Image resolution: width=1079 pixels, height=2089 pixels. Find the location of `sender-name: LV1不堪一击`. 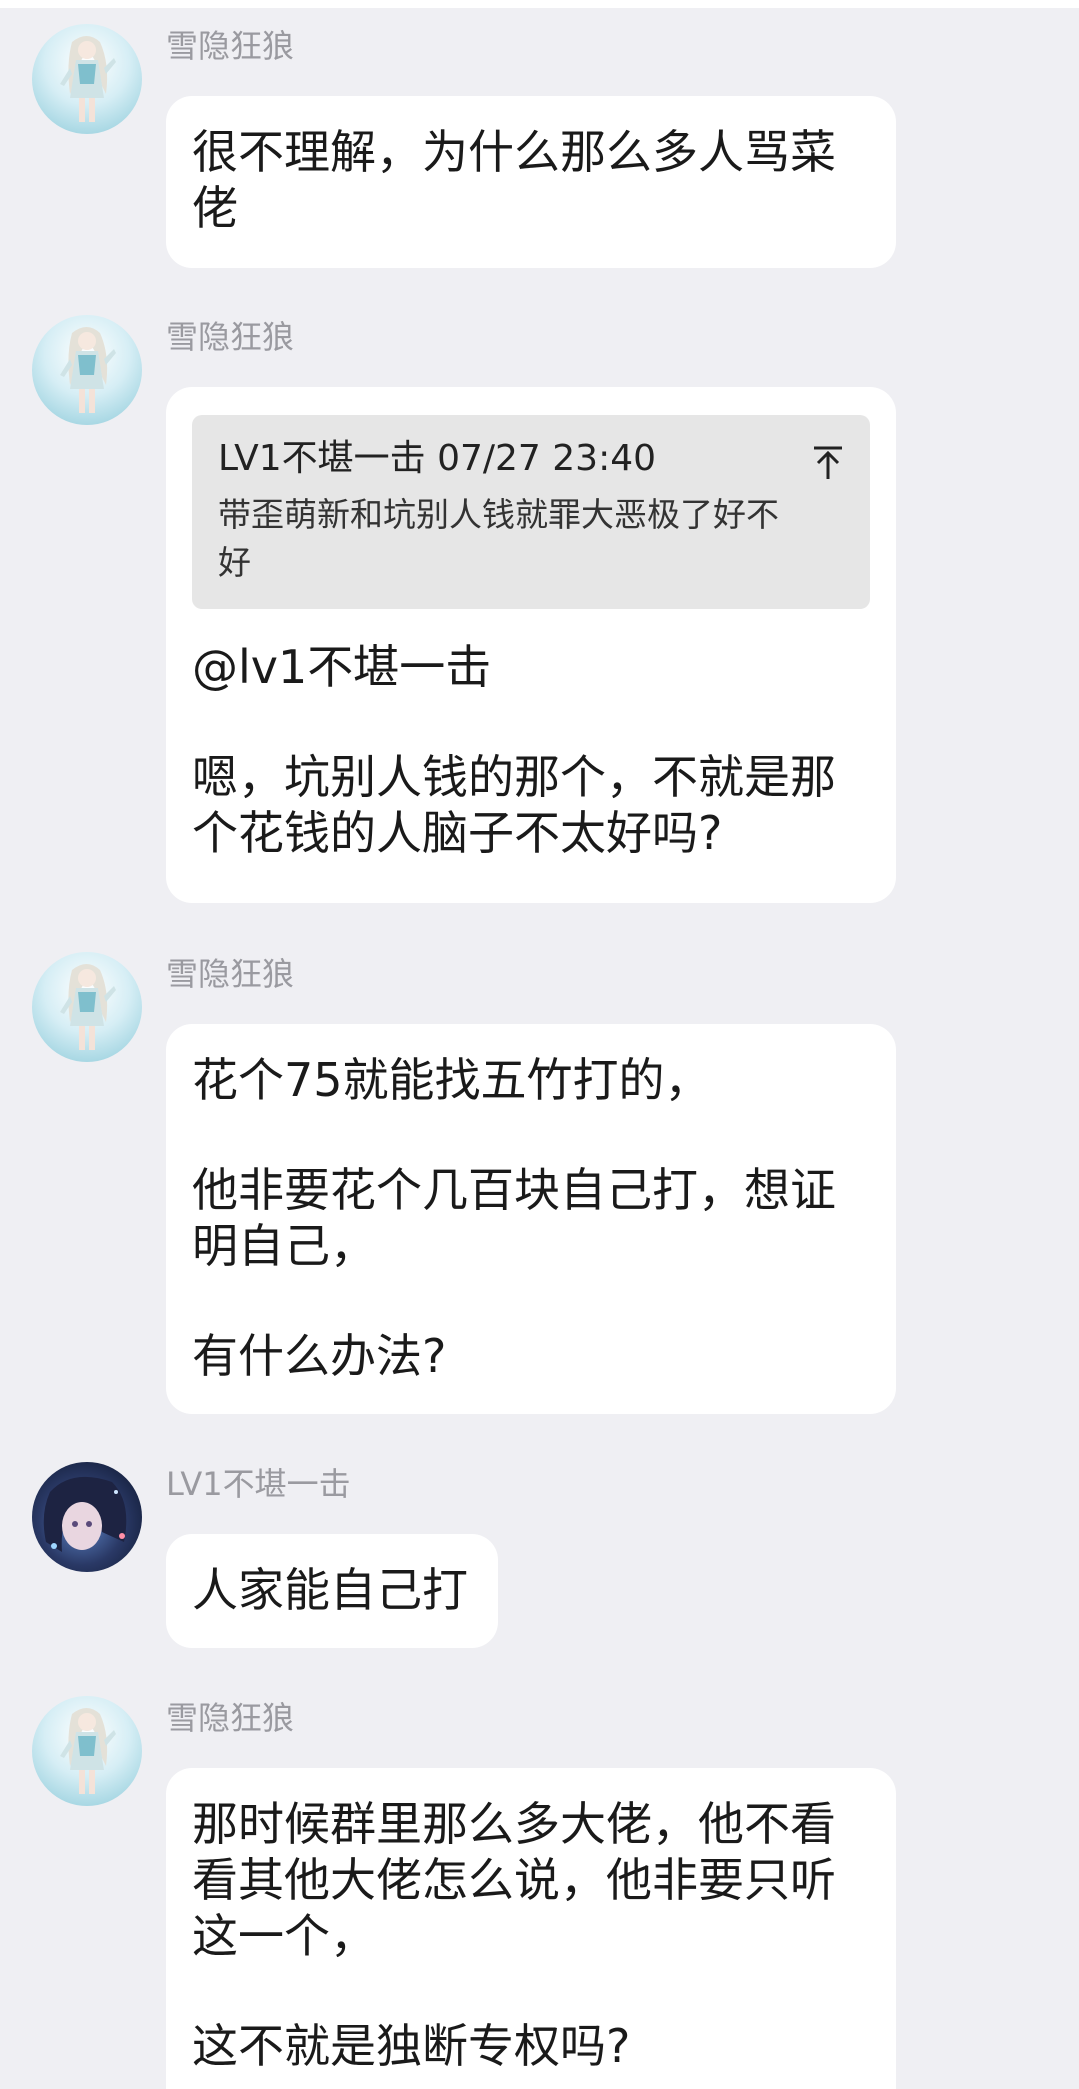

sender-name: LV1不堪一击 is located at coordinates (258, 1484).